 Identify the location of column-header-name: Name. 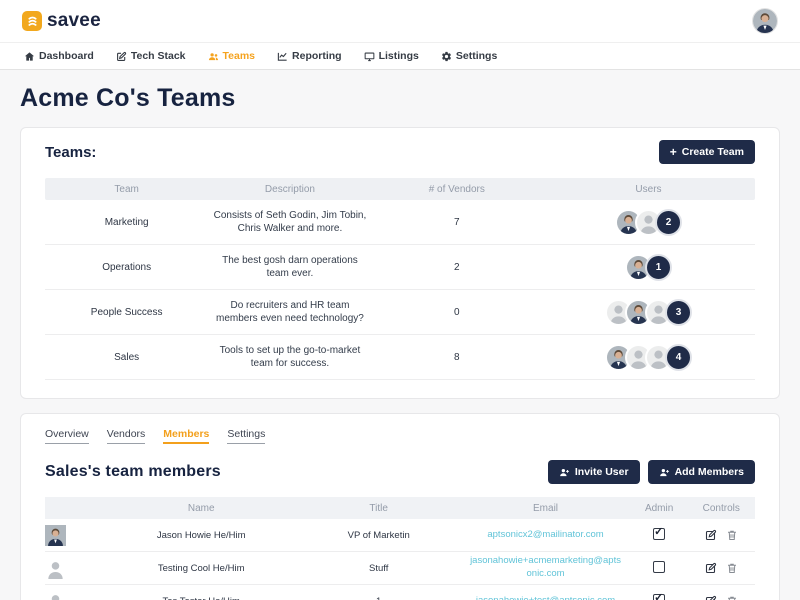
(201, 508).